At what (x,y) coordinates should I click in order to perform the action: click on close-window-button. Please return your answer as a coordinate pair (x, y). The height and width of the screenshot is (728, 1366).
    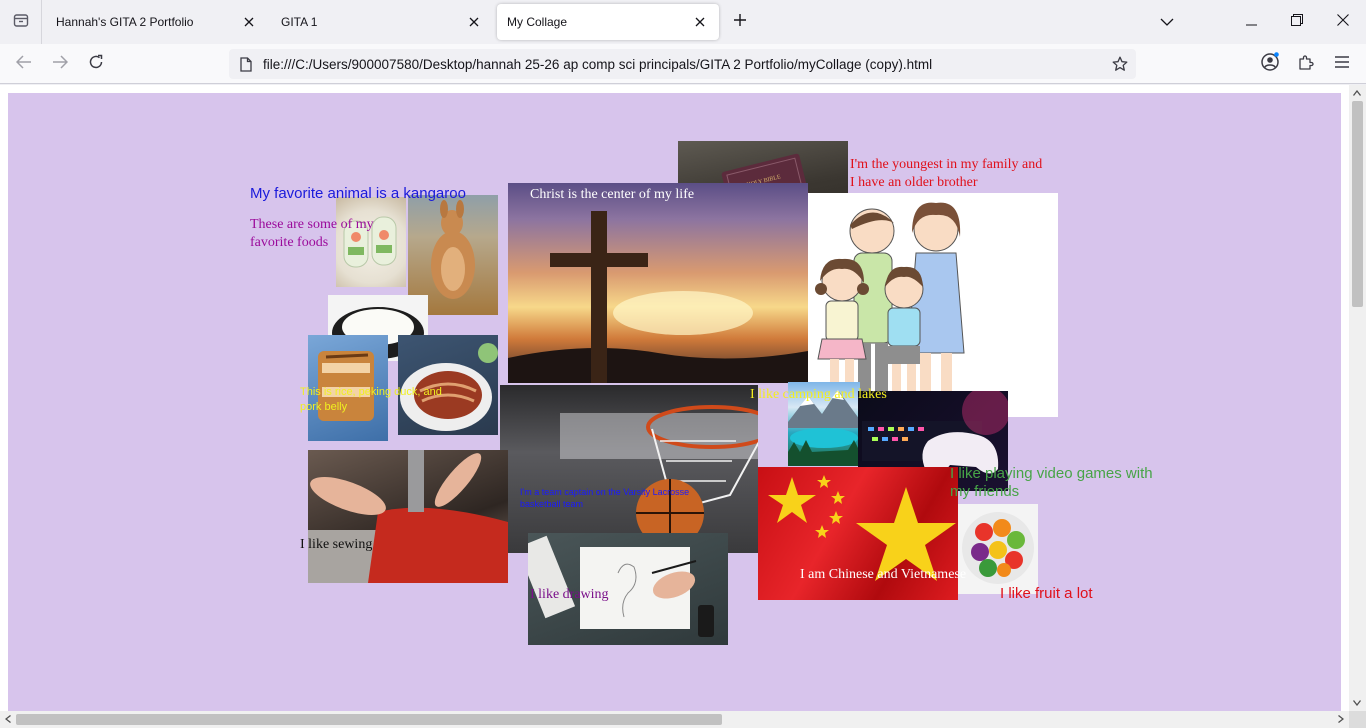
    Looking at the image, I should click on (1343, 22).